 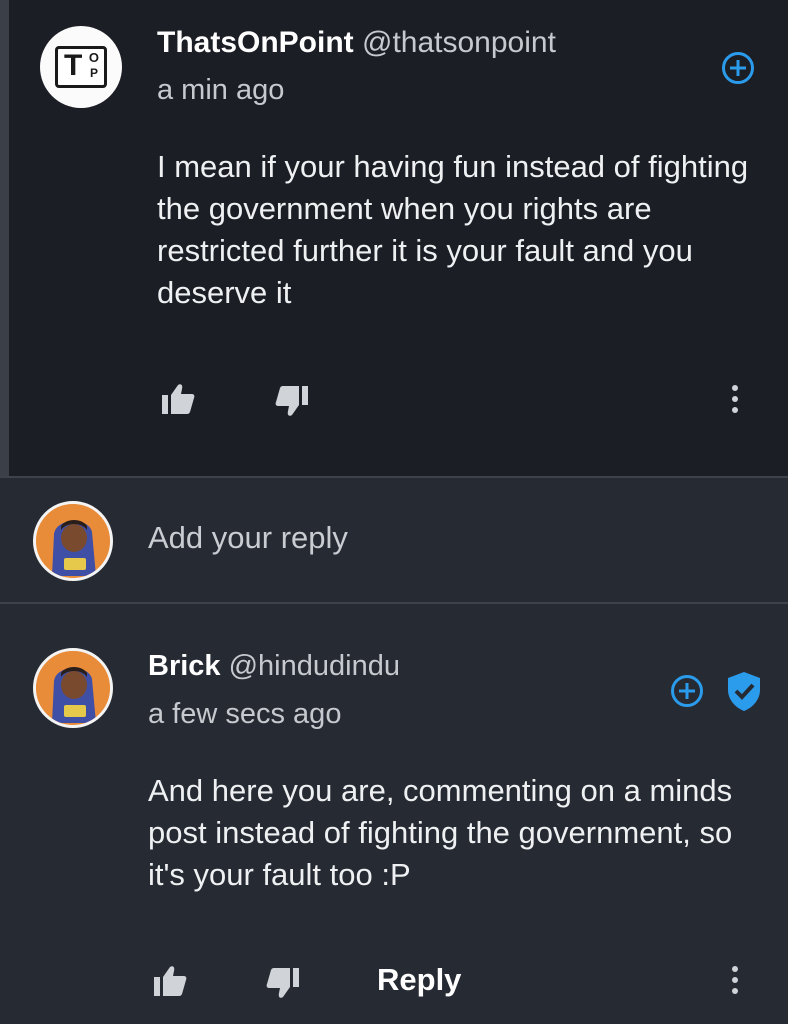 I want to click on logo-letter-p: P, so click(x=93, y=73).